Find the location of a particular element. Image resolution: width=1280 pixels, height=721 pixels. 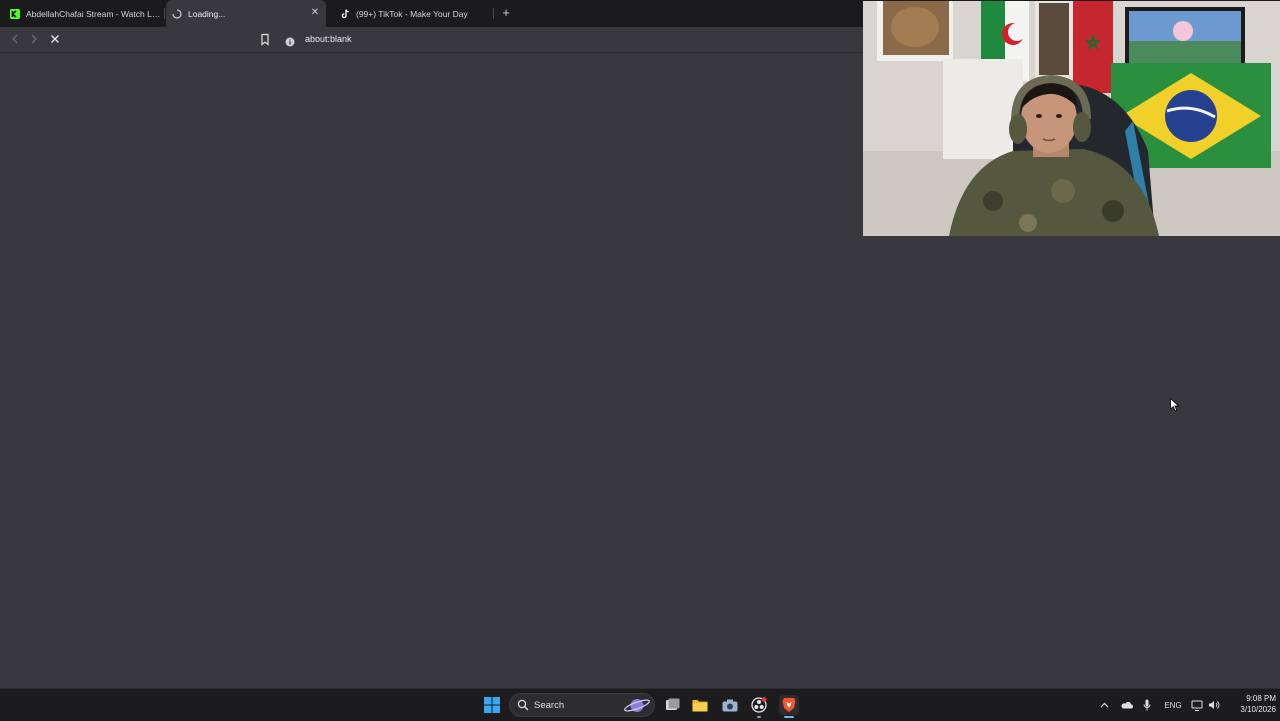

back-button is located at coordinates (15, 39).